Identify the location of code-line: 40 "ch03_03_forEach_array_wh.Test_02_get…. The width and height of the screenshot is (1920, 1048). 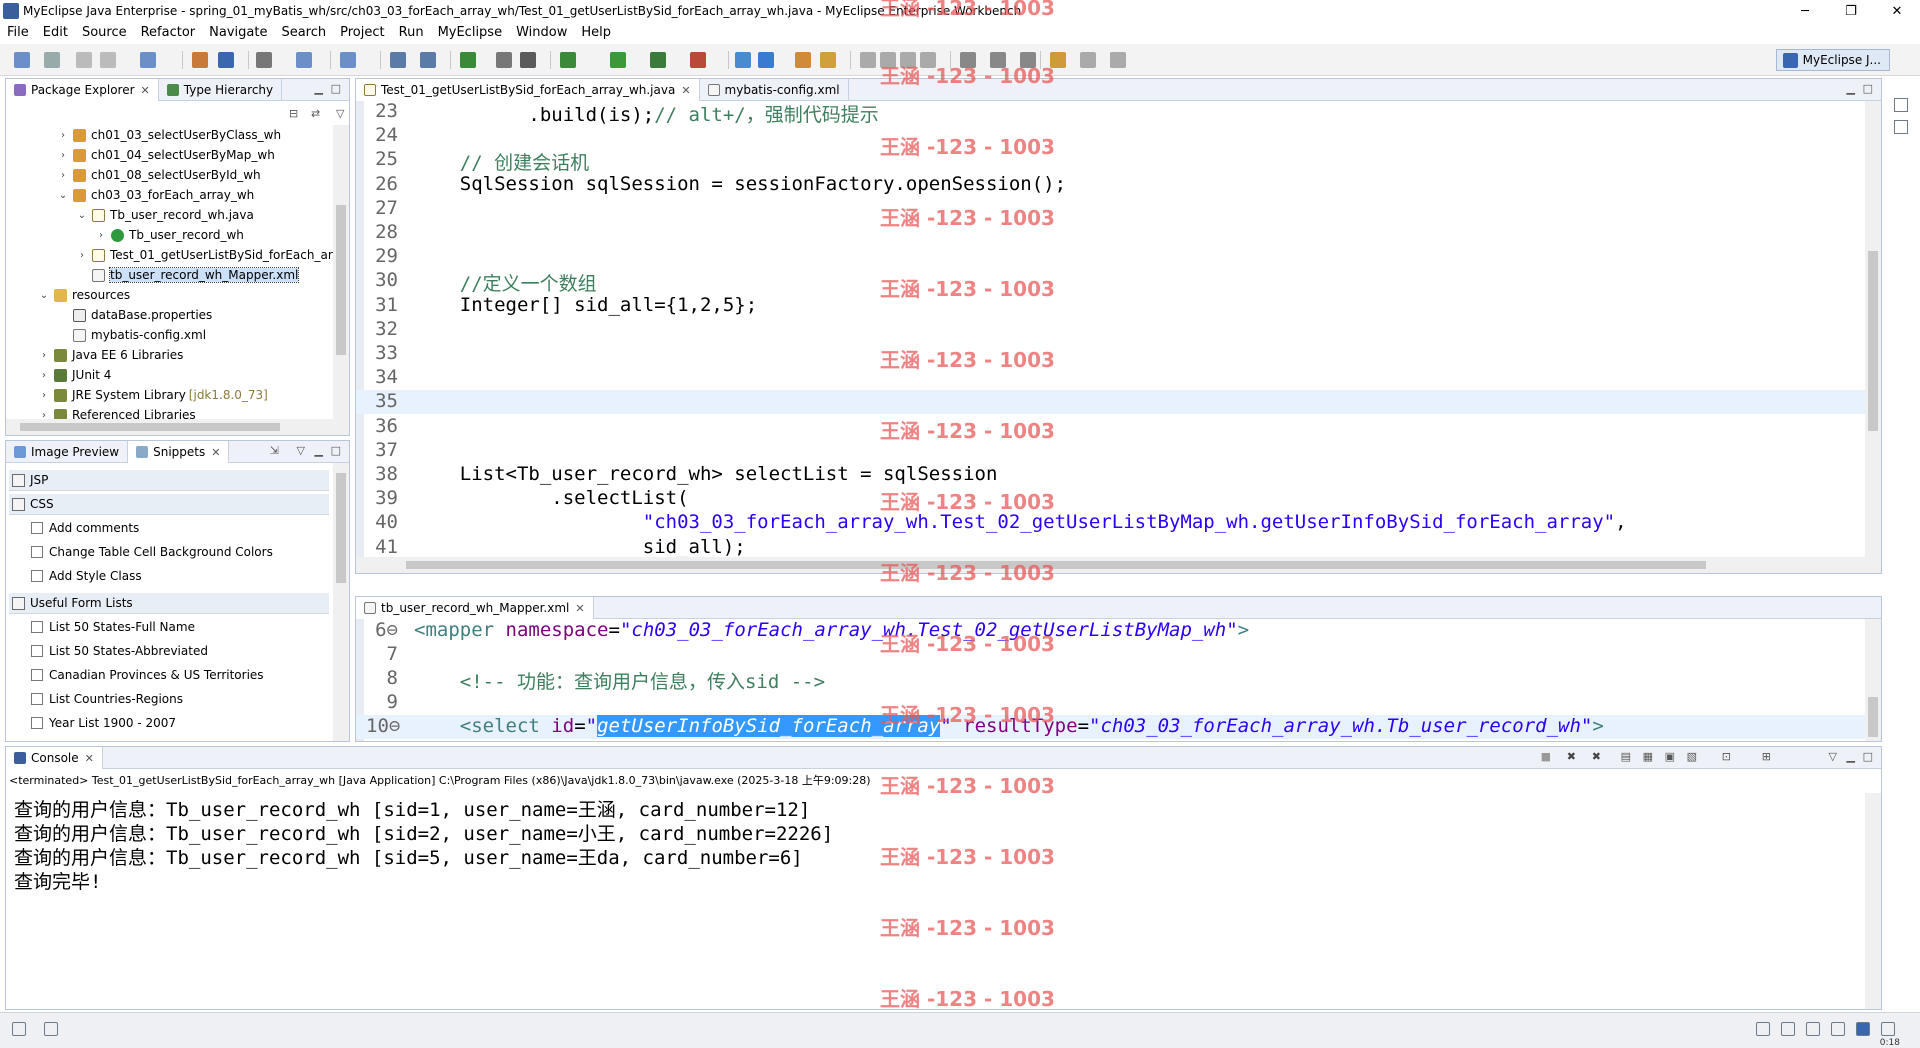
(1110, 523).